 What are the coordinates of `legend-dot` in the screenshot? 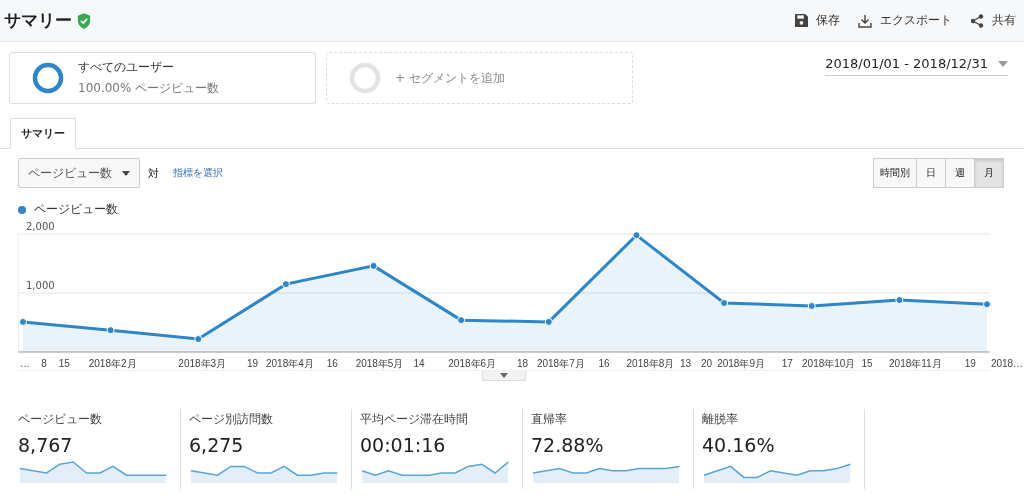 It's located at (22, 209).